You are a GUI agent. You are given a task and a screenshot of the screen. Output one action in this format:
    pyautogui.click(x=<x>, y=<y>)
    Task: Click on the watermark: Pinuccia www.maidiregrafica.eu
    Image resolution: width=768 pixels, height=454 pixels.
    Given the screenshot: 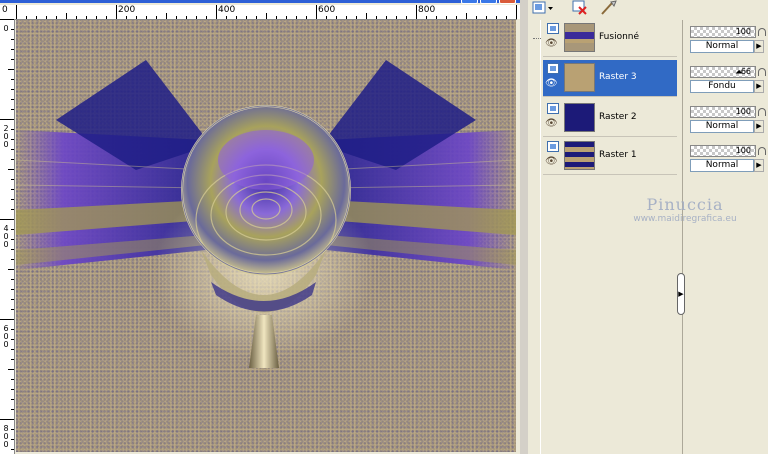 What is the action you would take?
    pyautogui.click(x=685, y=210)
    